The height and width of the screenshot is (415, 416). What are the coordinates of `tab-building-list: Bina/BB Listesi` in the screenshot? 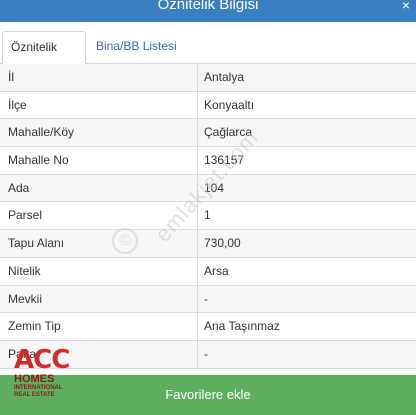 It's located at (136, 47).